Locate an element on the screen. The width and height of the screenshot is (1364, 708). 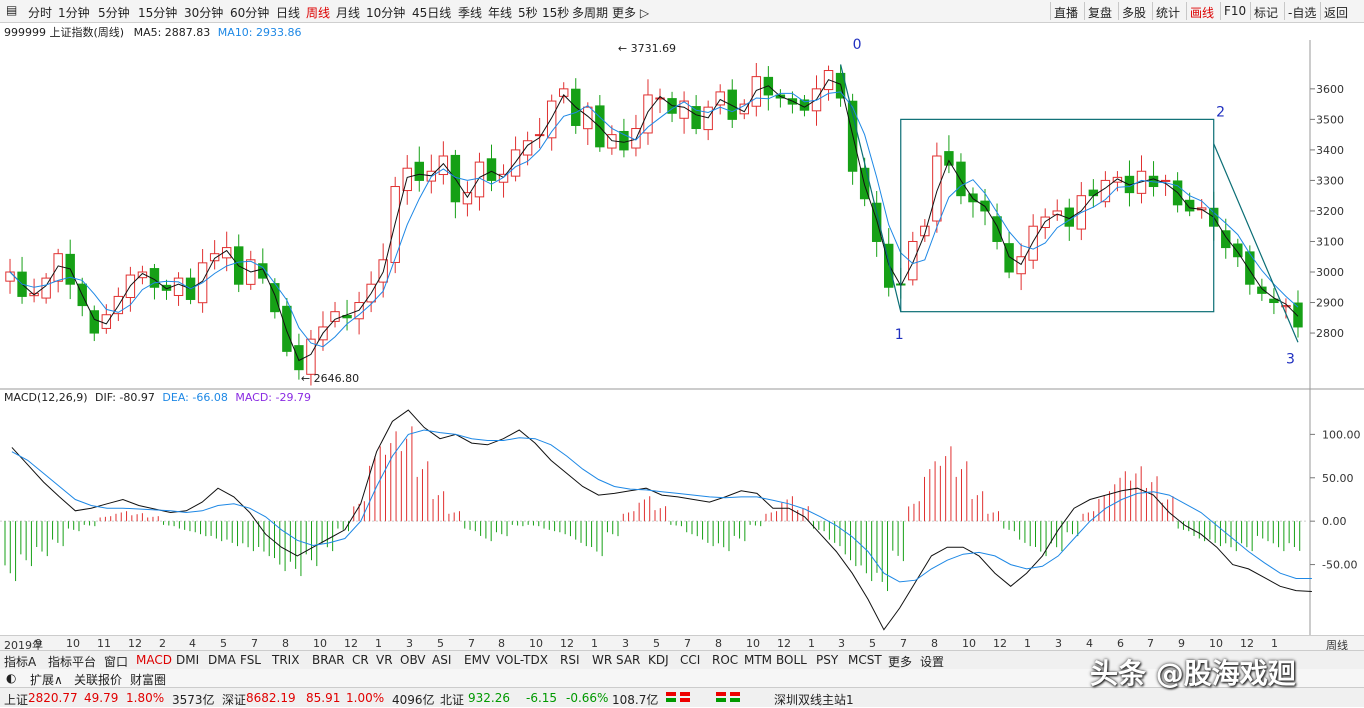
indicator-tab-24: MCST is located at coordinates (865, 660).